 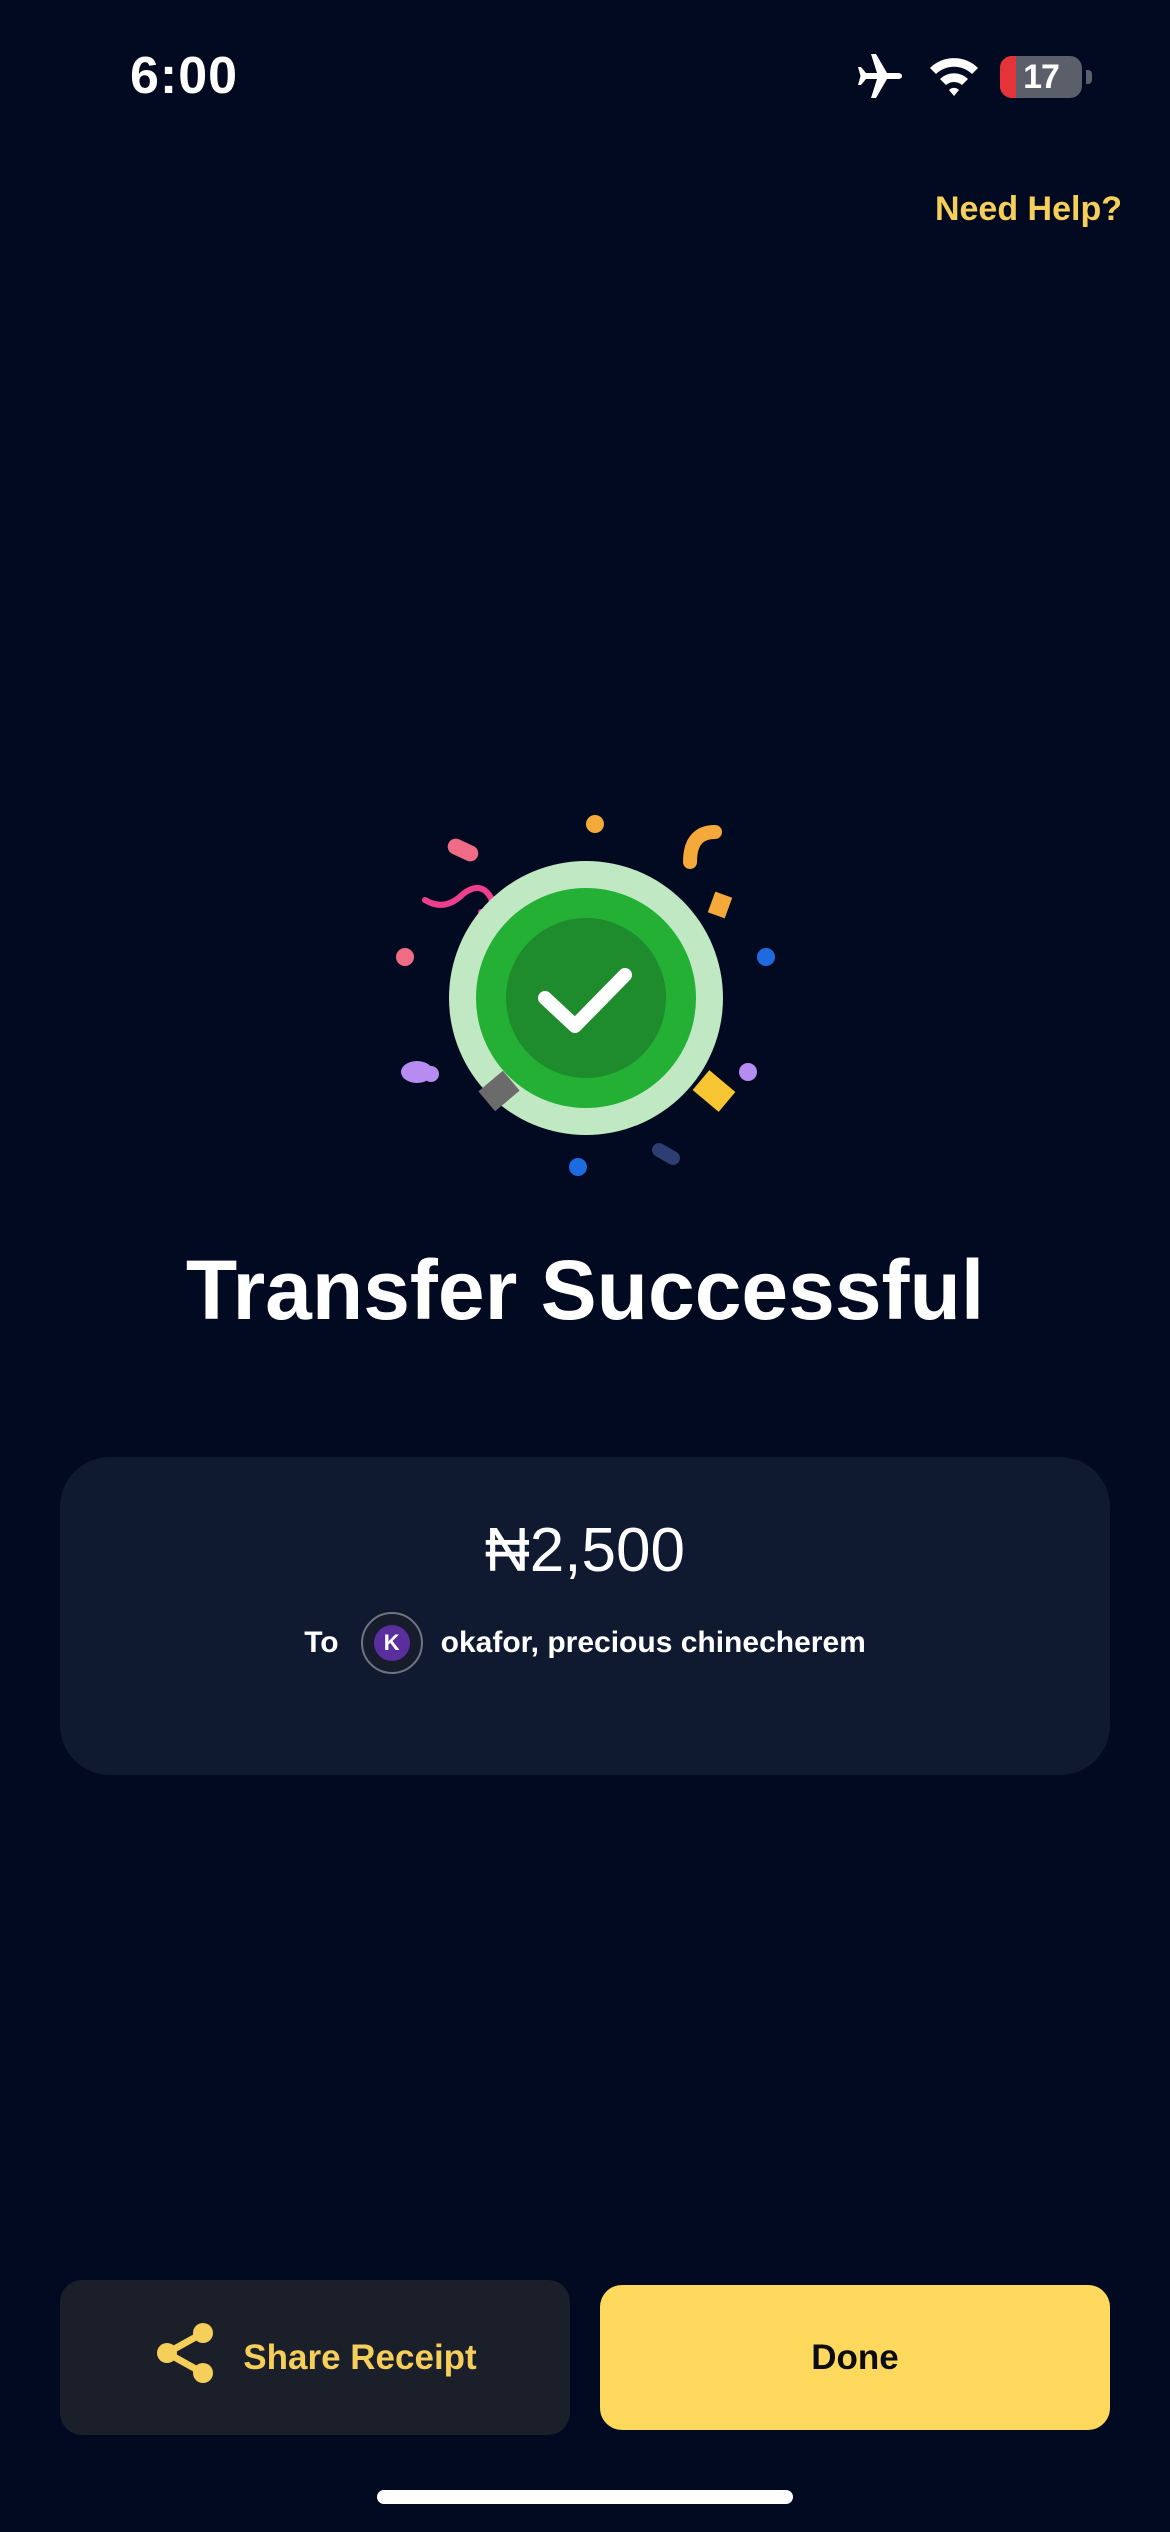 I want to click on recipient-name: okafor, precious chinecherem, so click(x=653, y=1642).